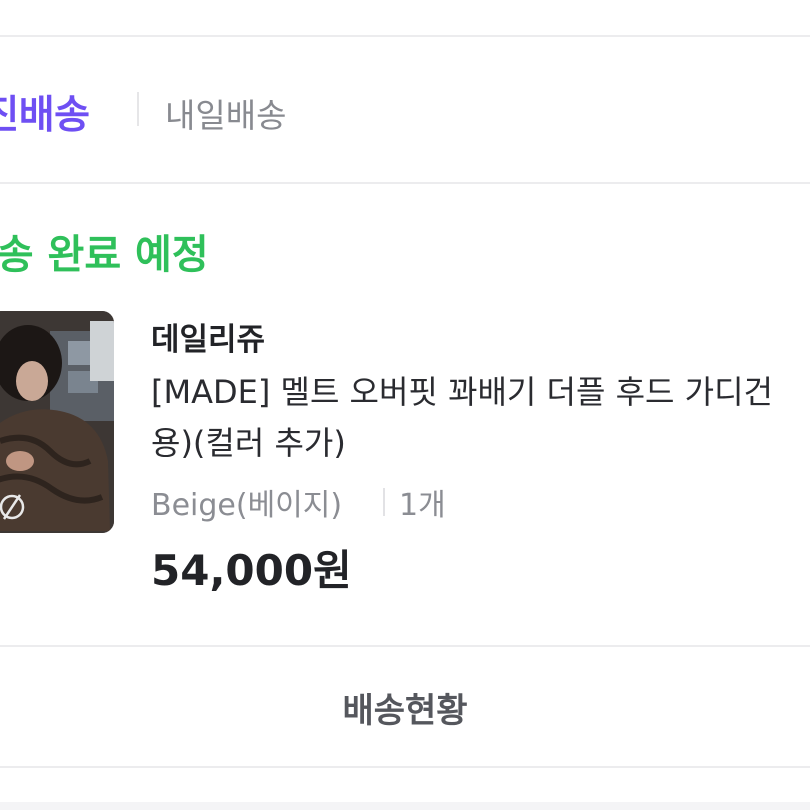  Describe the element at coordinates (405, 710) in the screenshot. I see `track-shipping-label: 배송현황` at that location.